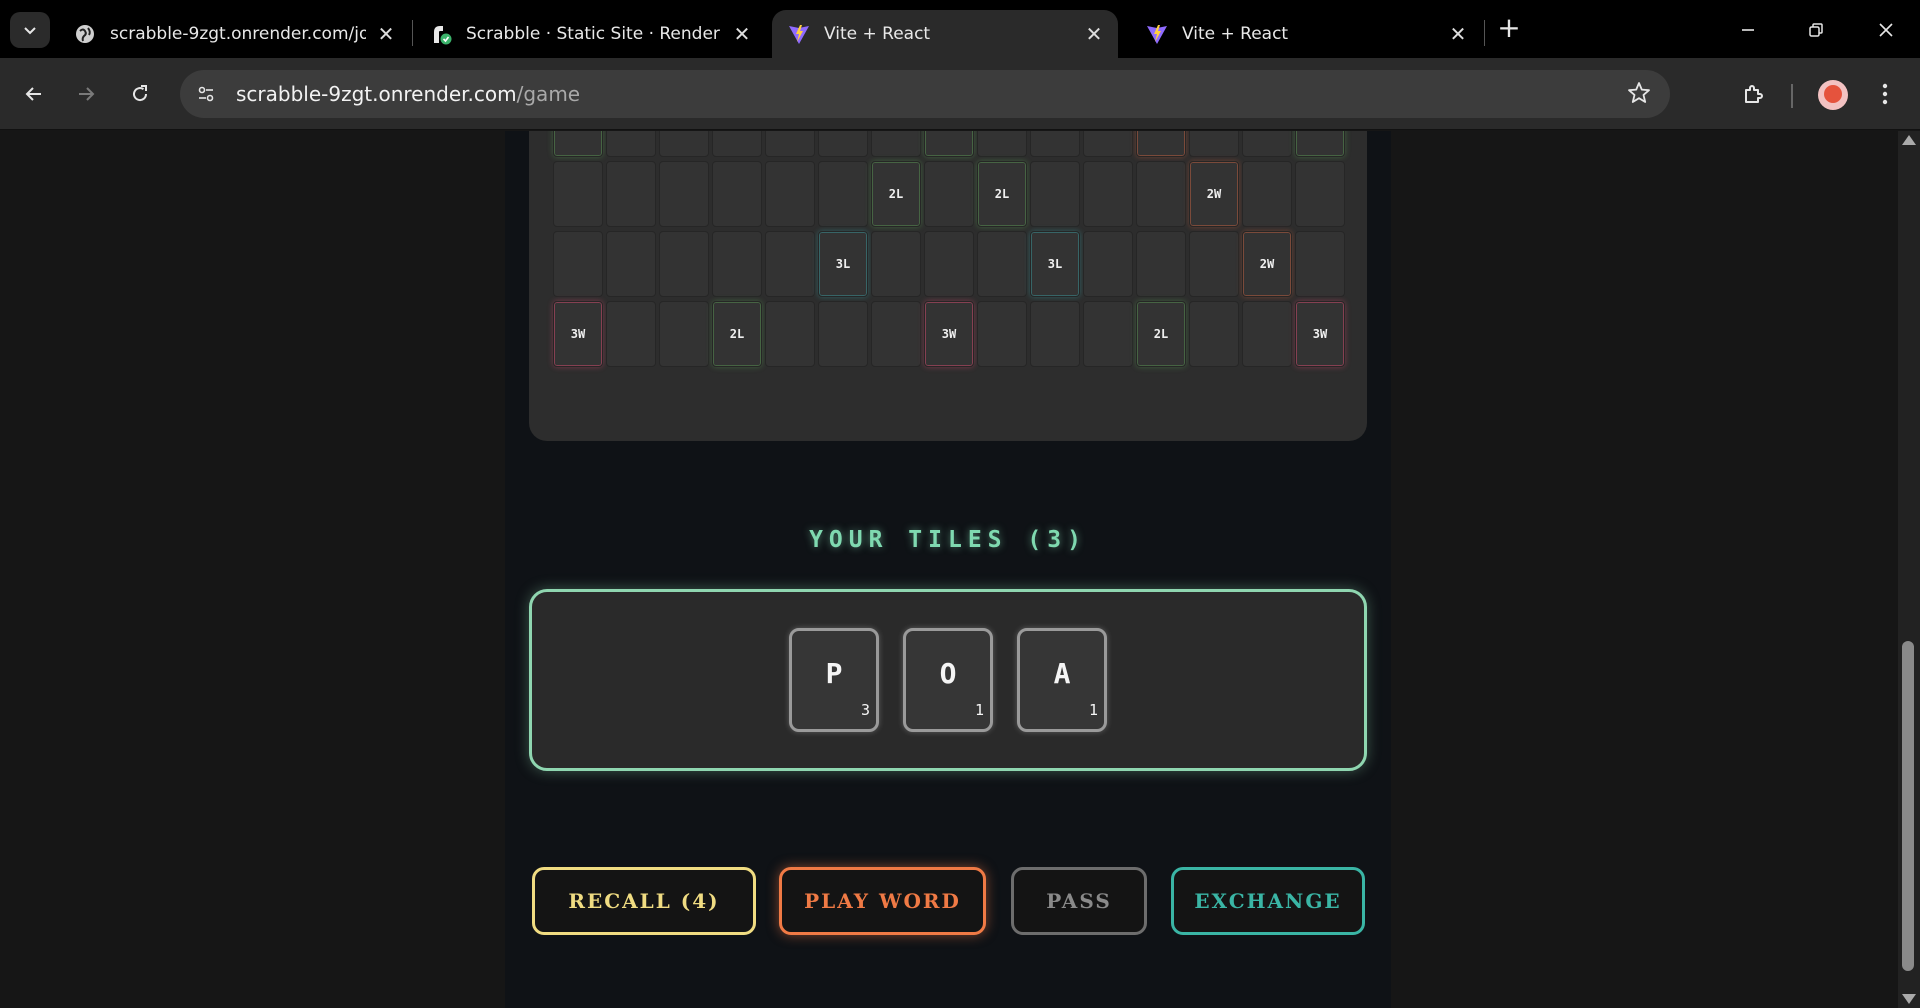 This screenshot has width=1920, height=1008. Describe the element at coordinates (1885, 94) in the screenshot. I see `browser-menu-button` at that location.